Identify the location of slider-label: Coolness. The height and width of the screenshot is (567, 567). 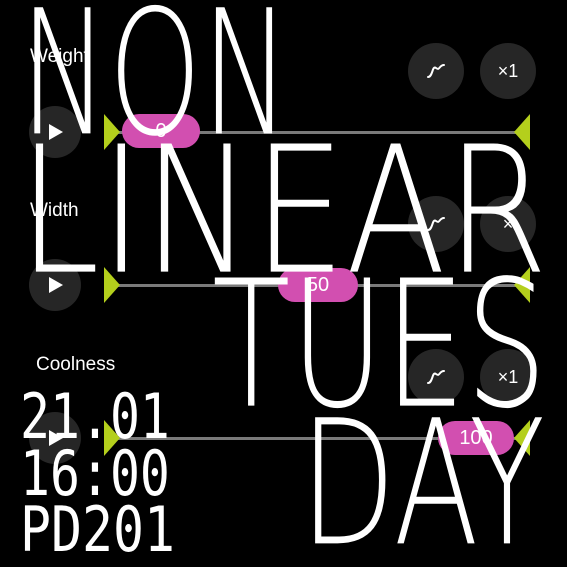
(76, 364).